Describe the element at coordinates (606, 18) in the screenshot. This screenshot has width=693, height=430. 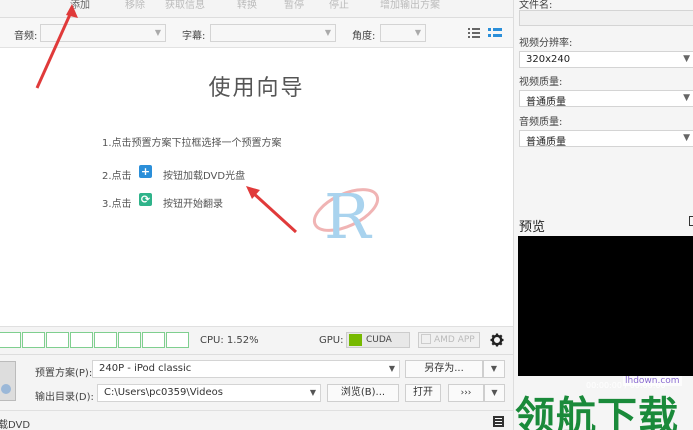
I see `filename-input` at that location.